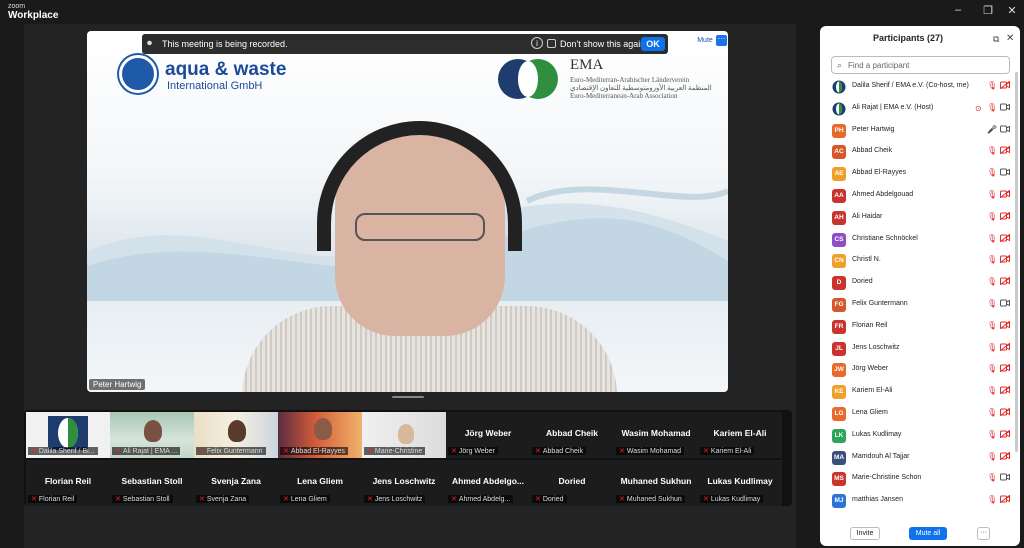  I want to click on participants-more-button: ···, so click(983, 533).